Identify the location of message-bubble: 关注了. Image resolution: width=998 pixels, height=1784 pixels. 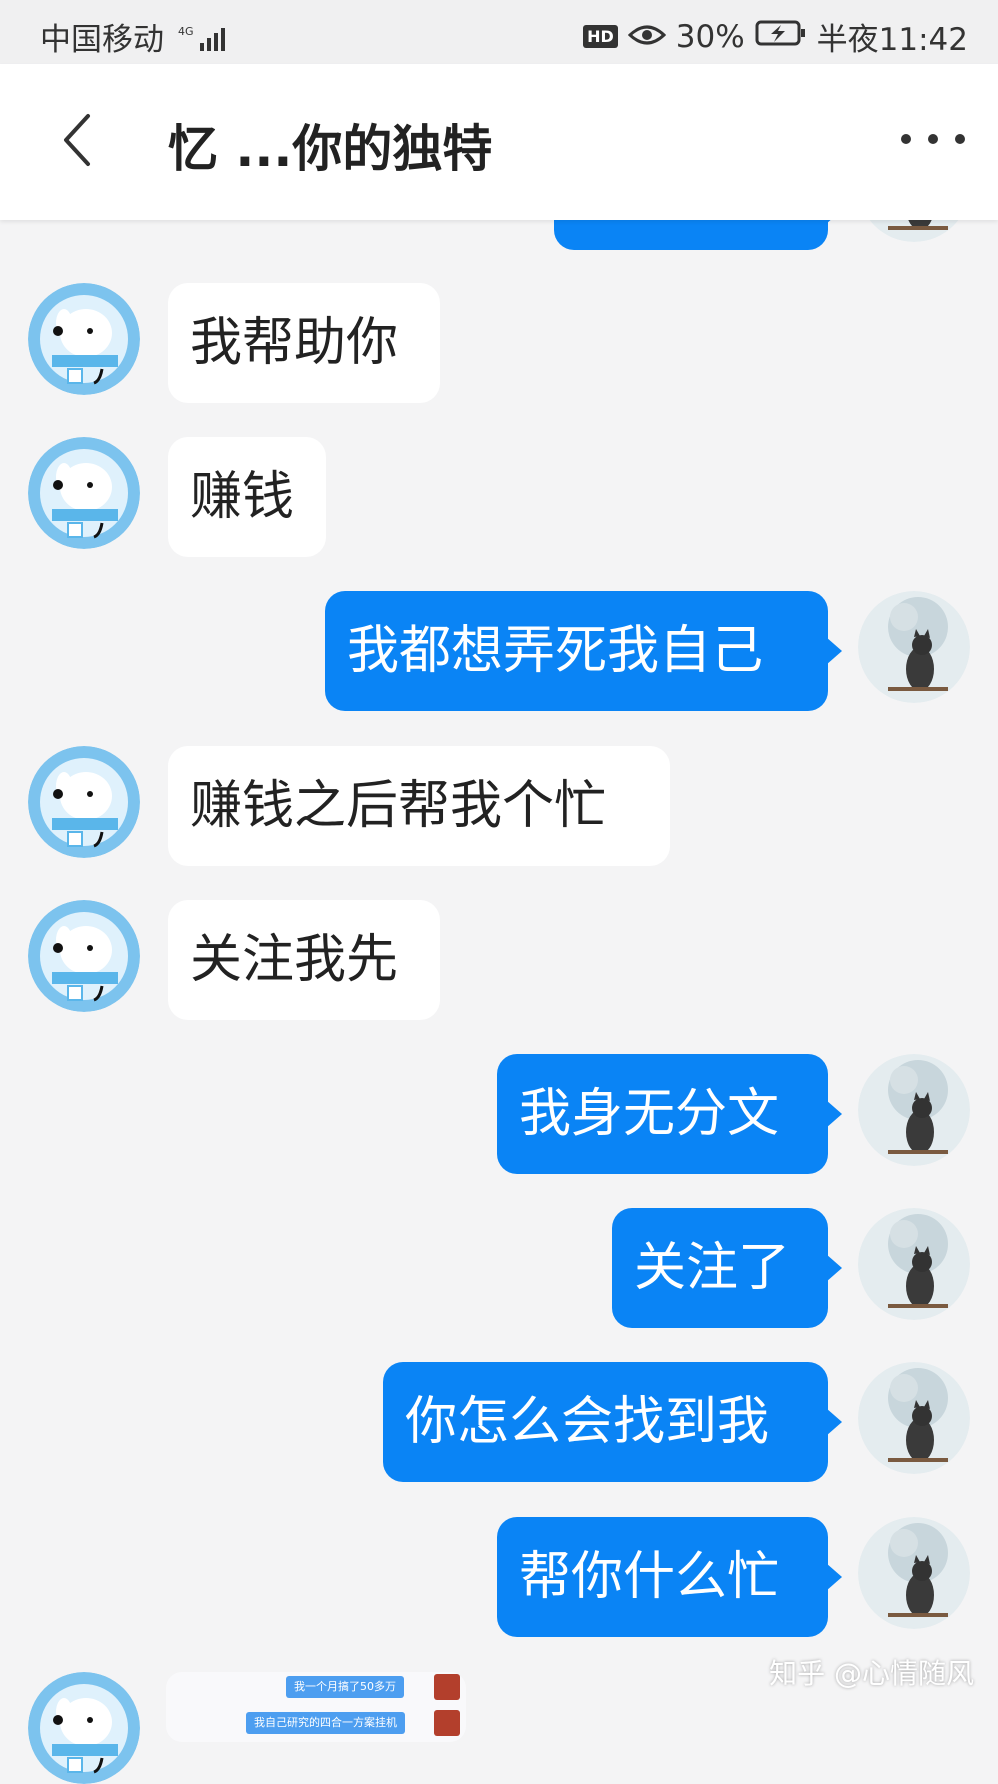
(727, 1268).